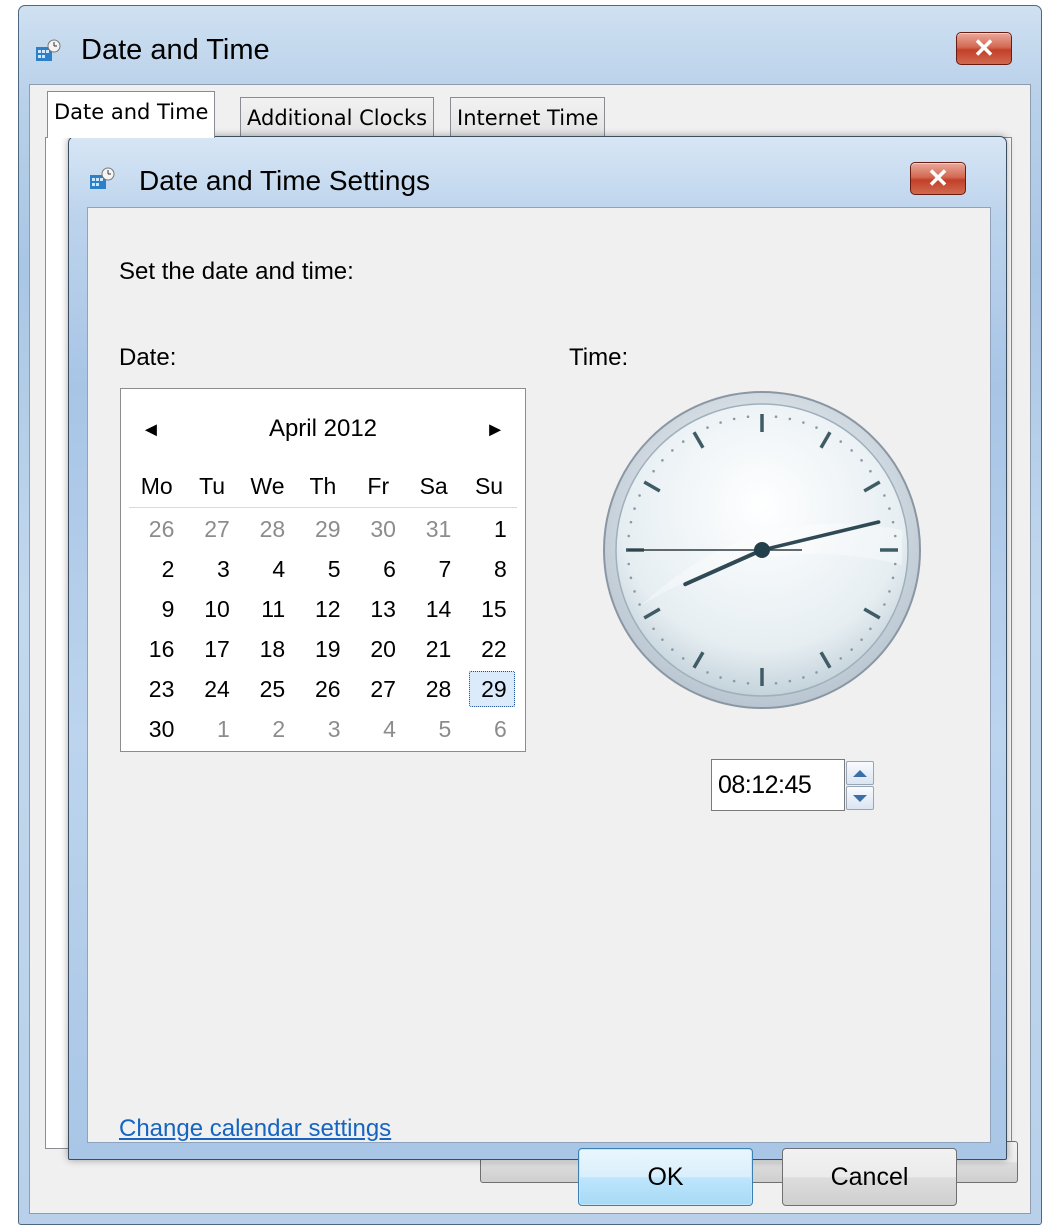 The image size is (1047, 1230). What do you see at coordinates (438, 529) in the screenshot?
I see `calendar-day-number: 31` at bounding box center [438, 529].